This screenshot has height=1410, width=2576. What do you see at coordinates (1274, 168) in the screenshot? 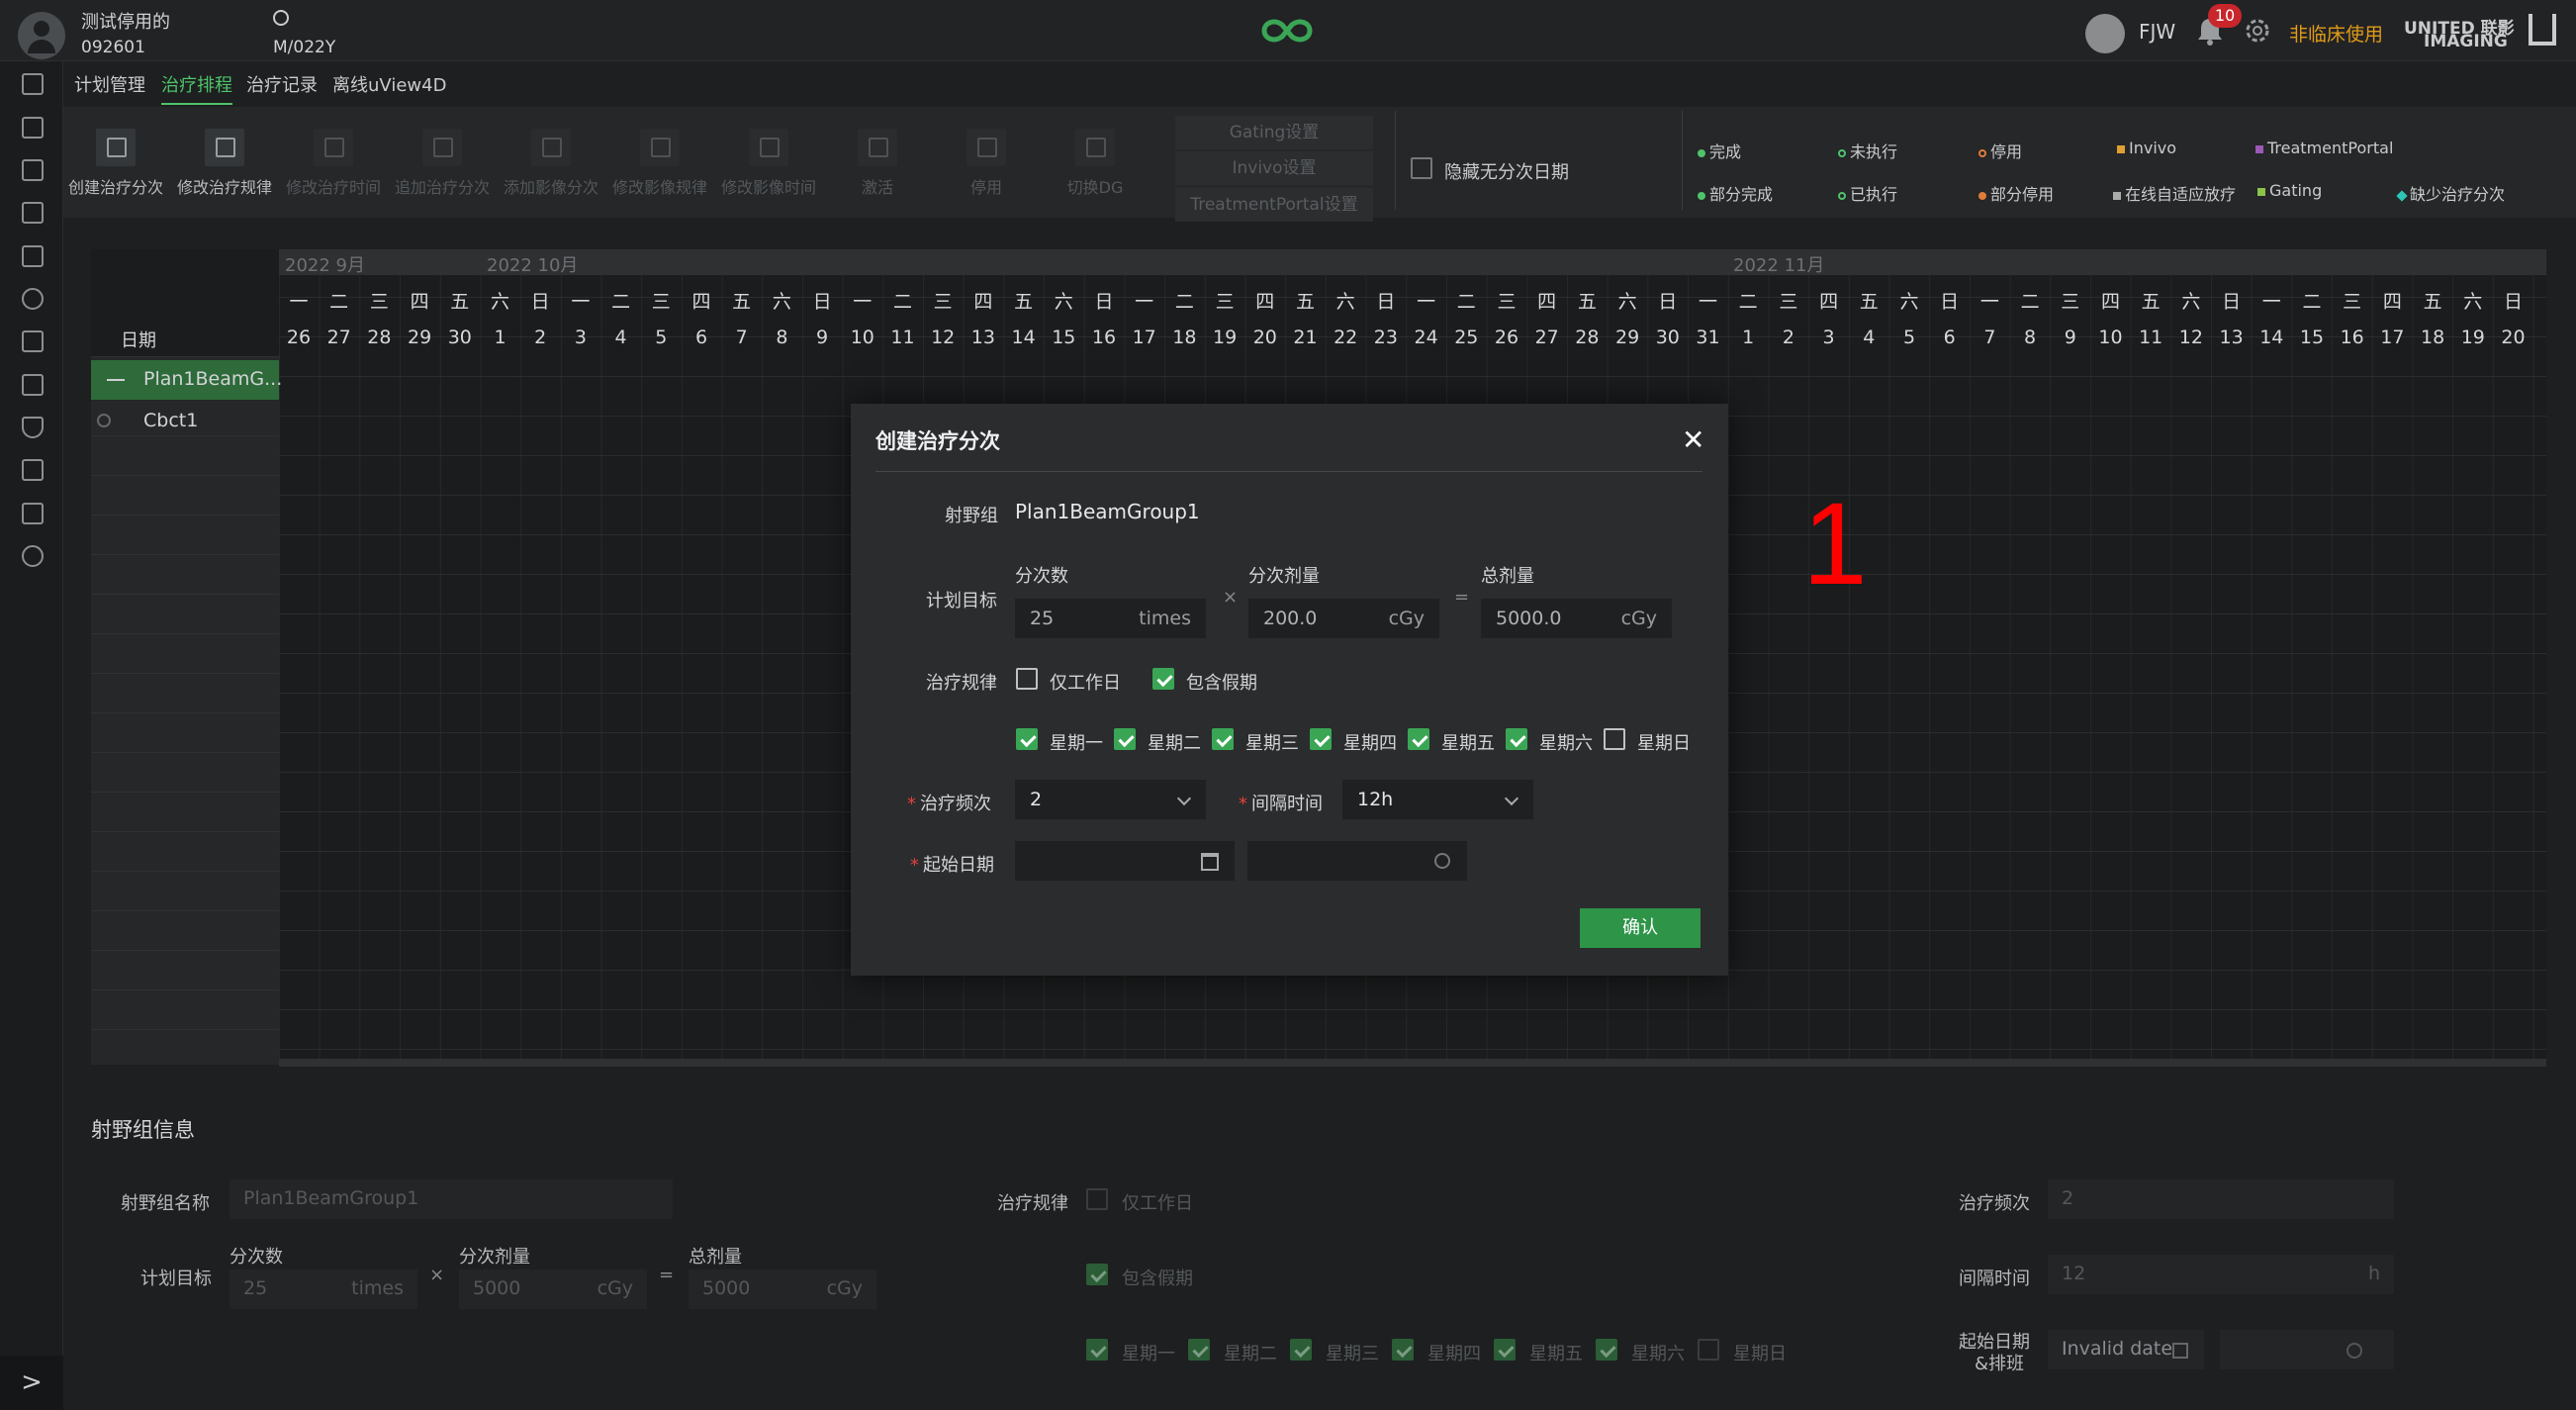
I see `invivo-settings-button: Invivo设置` at bounding box center [1274, 168].